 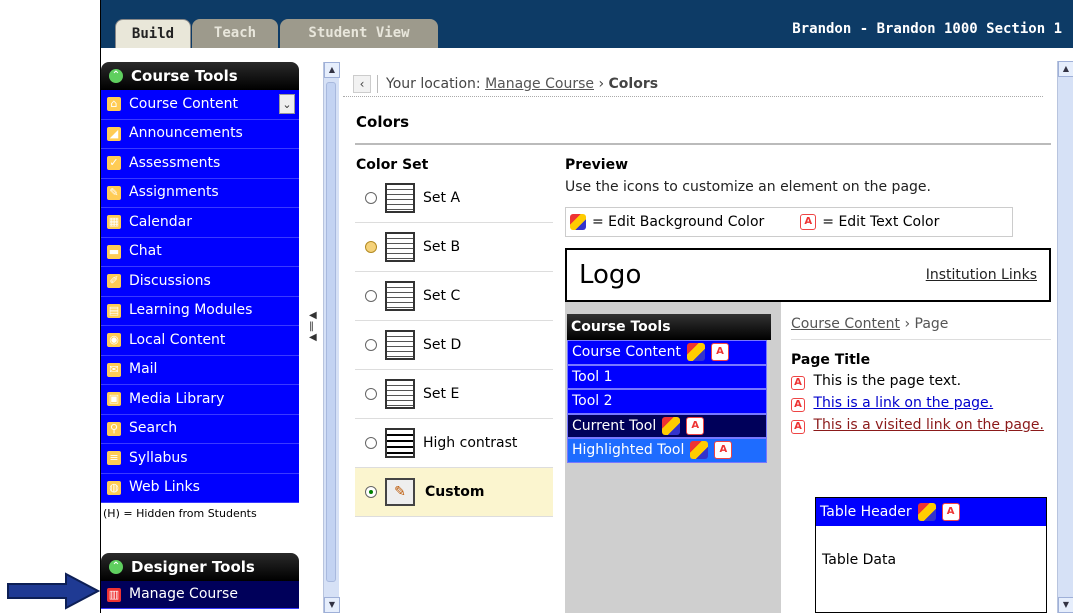 I want to click on preview-table-header: Table Header A, so click(x=931, y=512).